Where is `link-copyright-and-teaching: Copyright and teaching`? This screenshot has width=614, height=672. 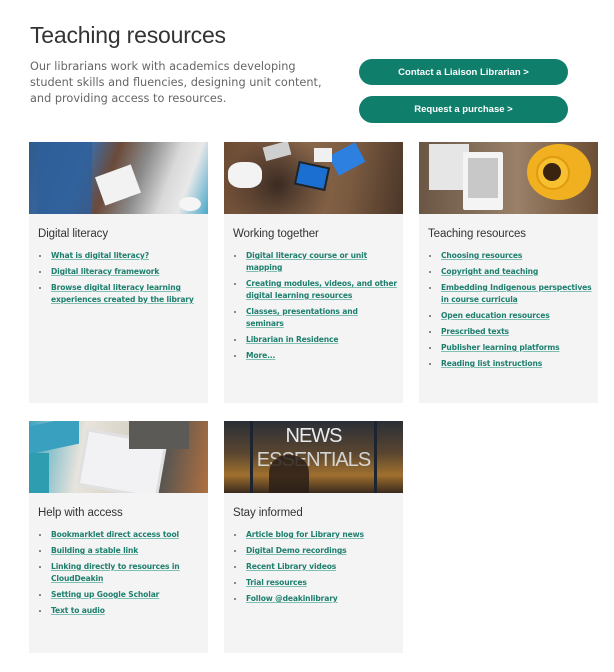
link-copyright-and-teaching: Copyright and teaching is located at coordinates (489, 271).